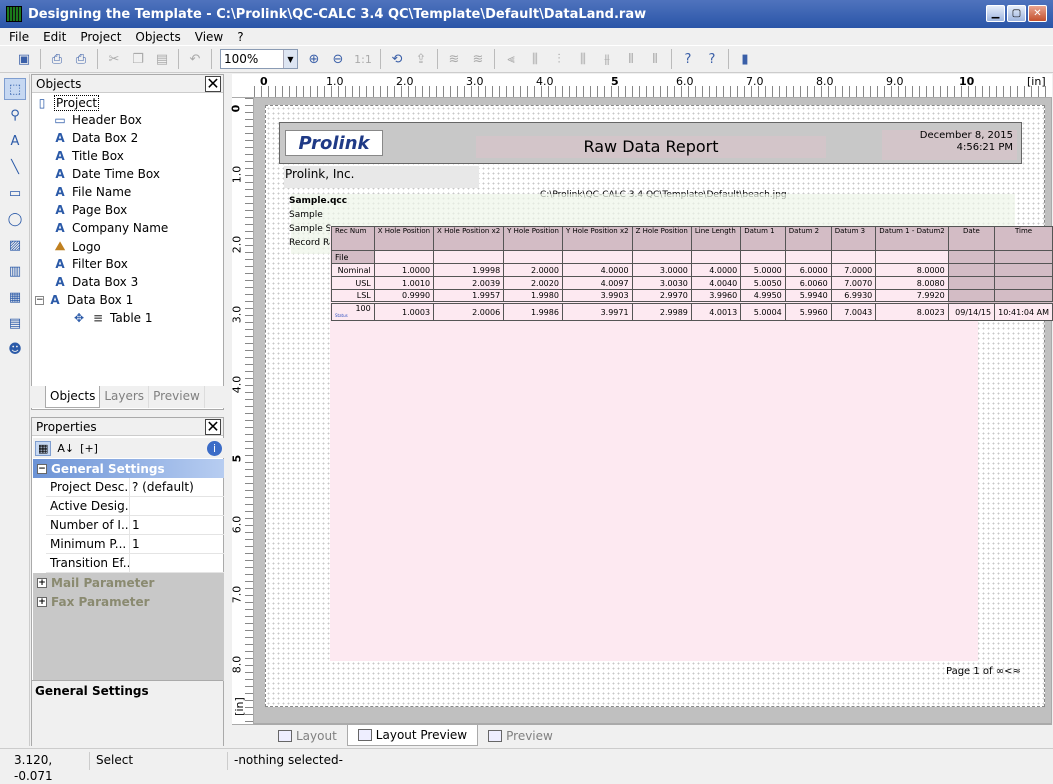  What do you see at coordinates (631, 59) in the screenshot?
I see `space-horizontal-icon: ⫴` at bounding box center [631, 59].